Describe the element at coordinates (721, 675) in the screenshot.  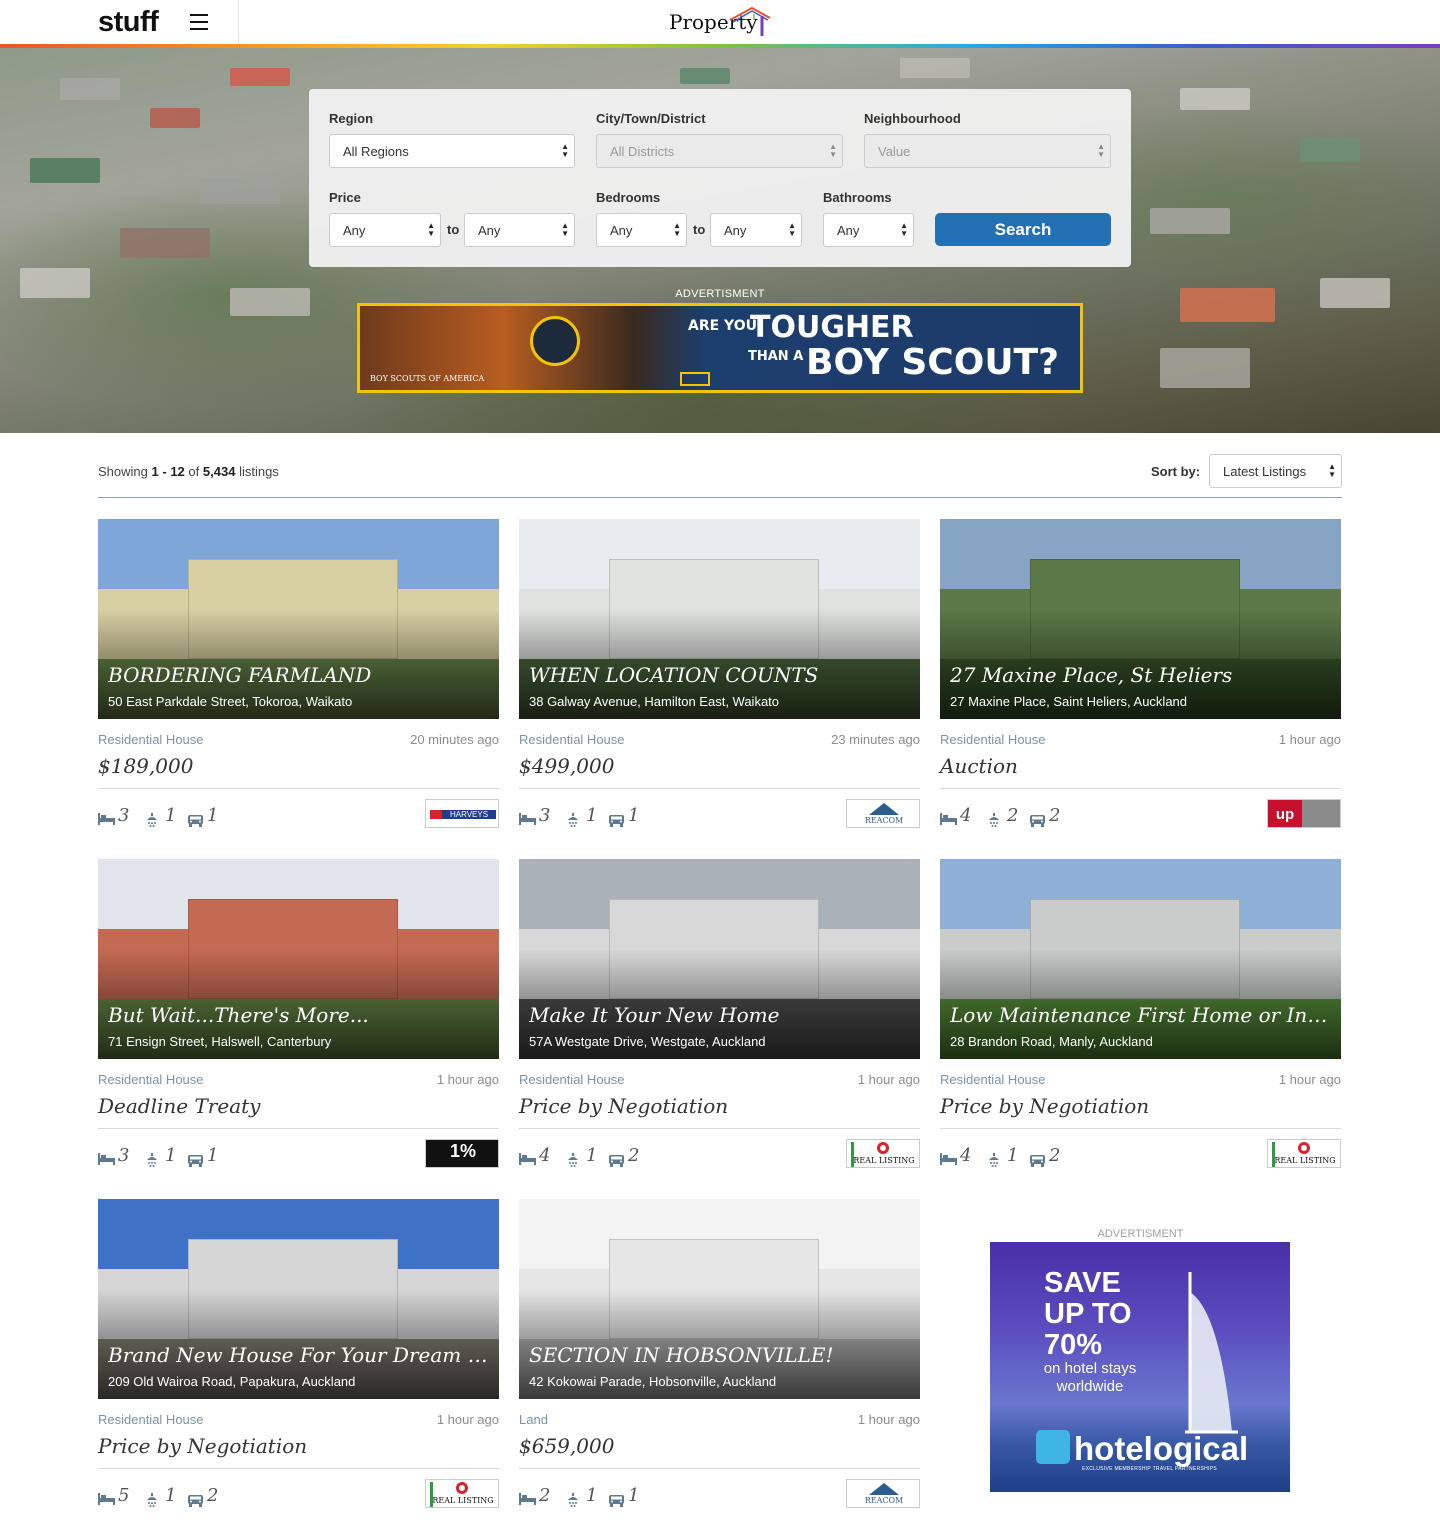
I see `listing-title: WHEN LOCATION COUNTS` at that location.